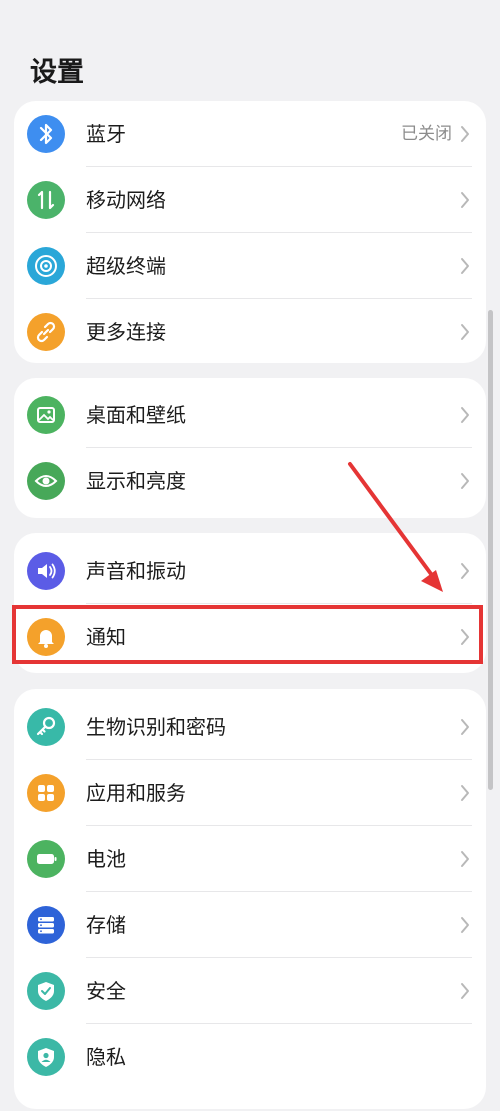 The image size is (500, 1111). I want to click on storage-icon, so click(46, 925).